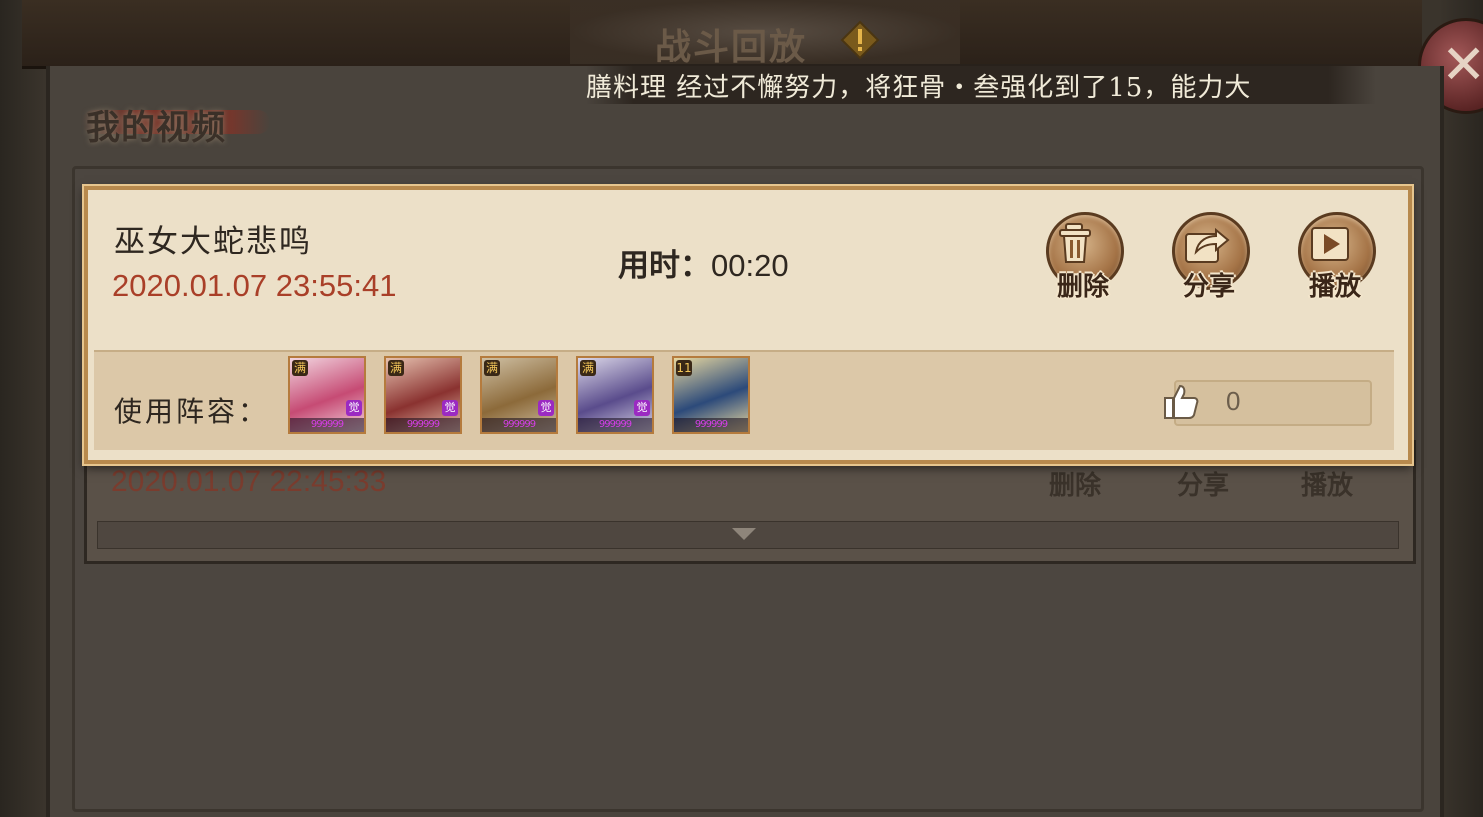 This screenshot has width=1483, height=817. I want to click on play-icon, so click(1330, 244).